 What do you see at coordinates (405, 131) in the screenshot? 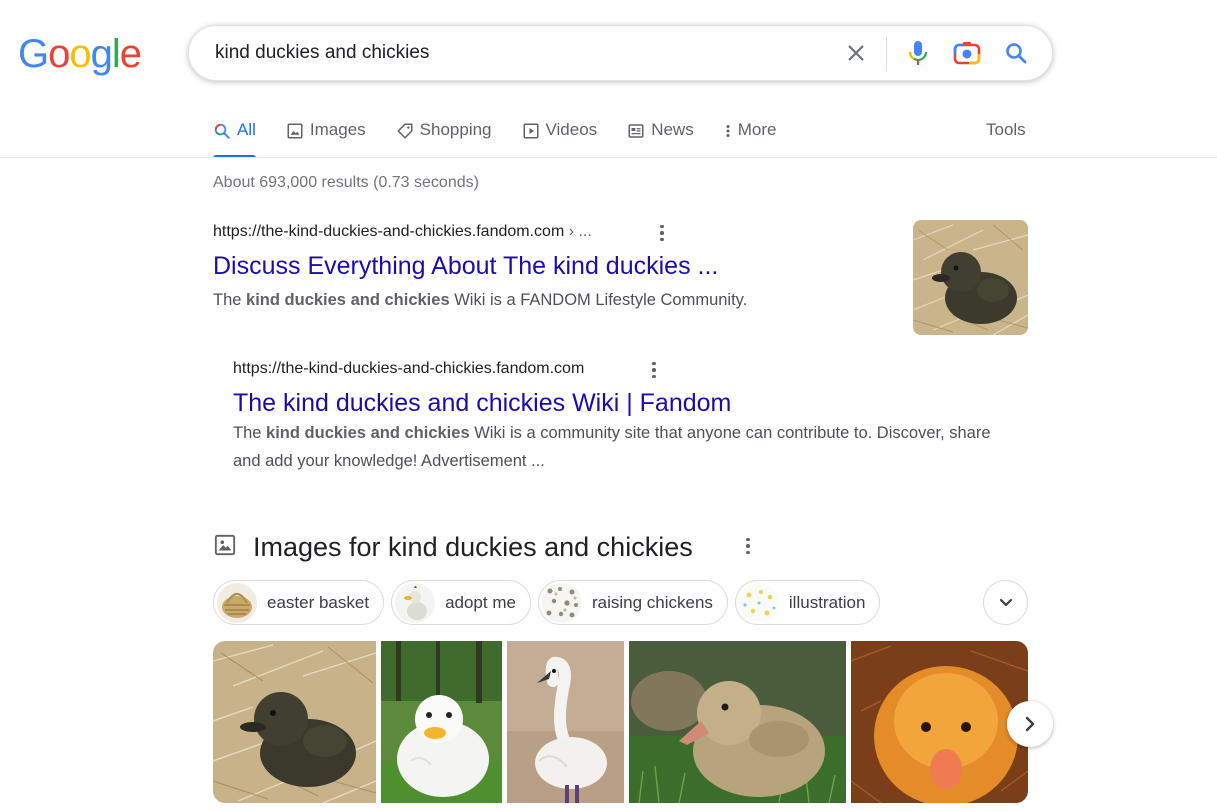
I see `tag-icon` at bounding box center [405, 131].